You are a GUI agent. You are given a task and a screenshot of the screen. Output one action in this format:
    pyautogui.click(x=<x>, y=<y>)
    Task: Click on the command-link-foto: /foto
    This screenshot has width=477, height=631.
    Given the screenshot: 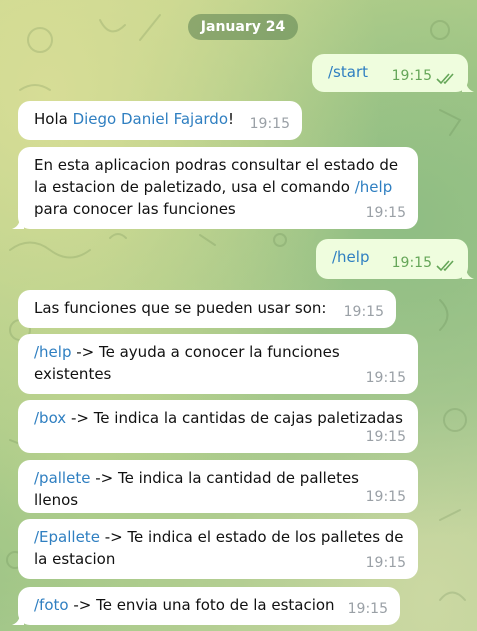 What is the action you would take?
    pyautogui.click(x=51, y=605)
    